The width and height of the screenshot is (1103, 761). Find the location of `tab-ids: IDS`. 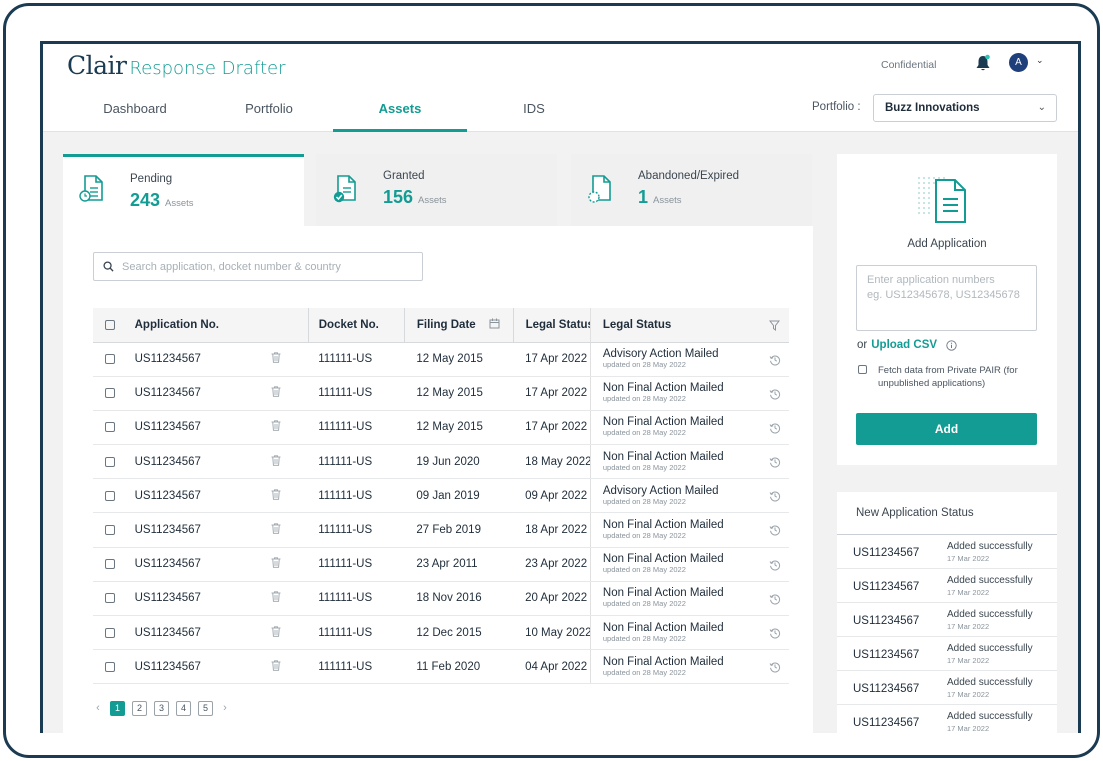

tab-ids: IDS is located at coordinates (534, 114).